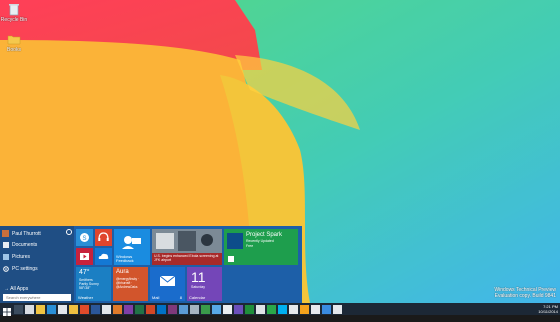 The height and width of the screenshot is (322, 560). I want to click on weather-temp: 47°, so click(84, 272).